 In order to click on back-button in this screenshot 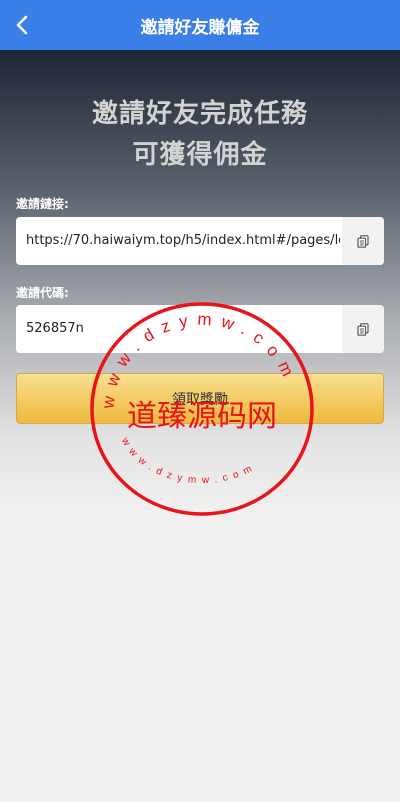, I will do `click(22, 25)`.